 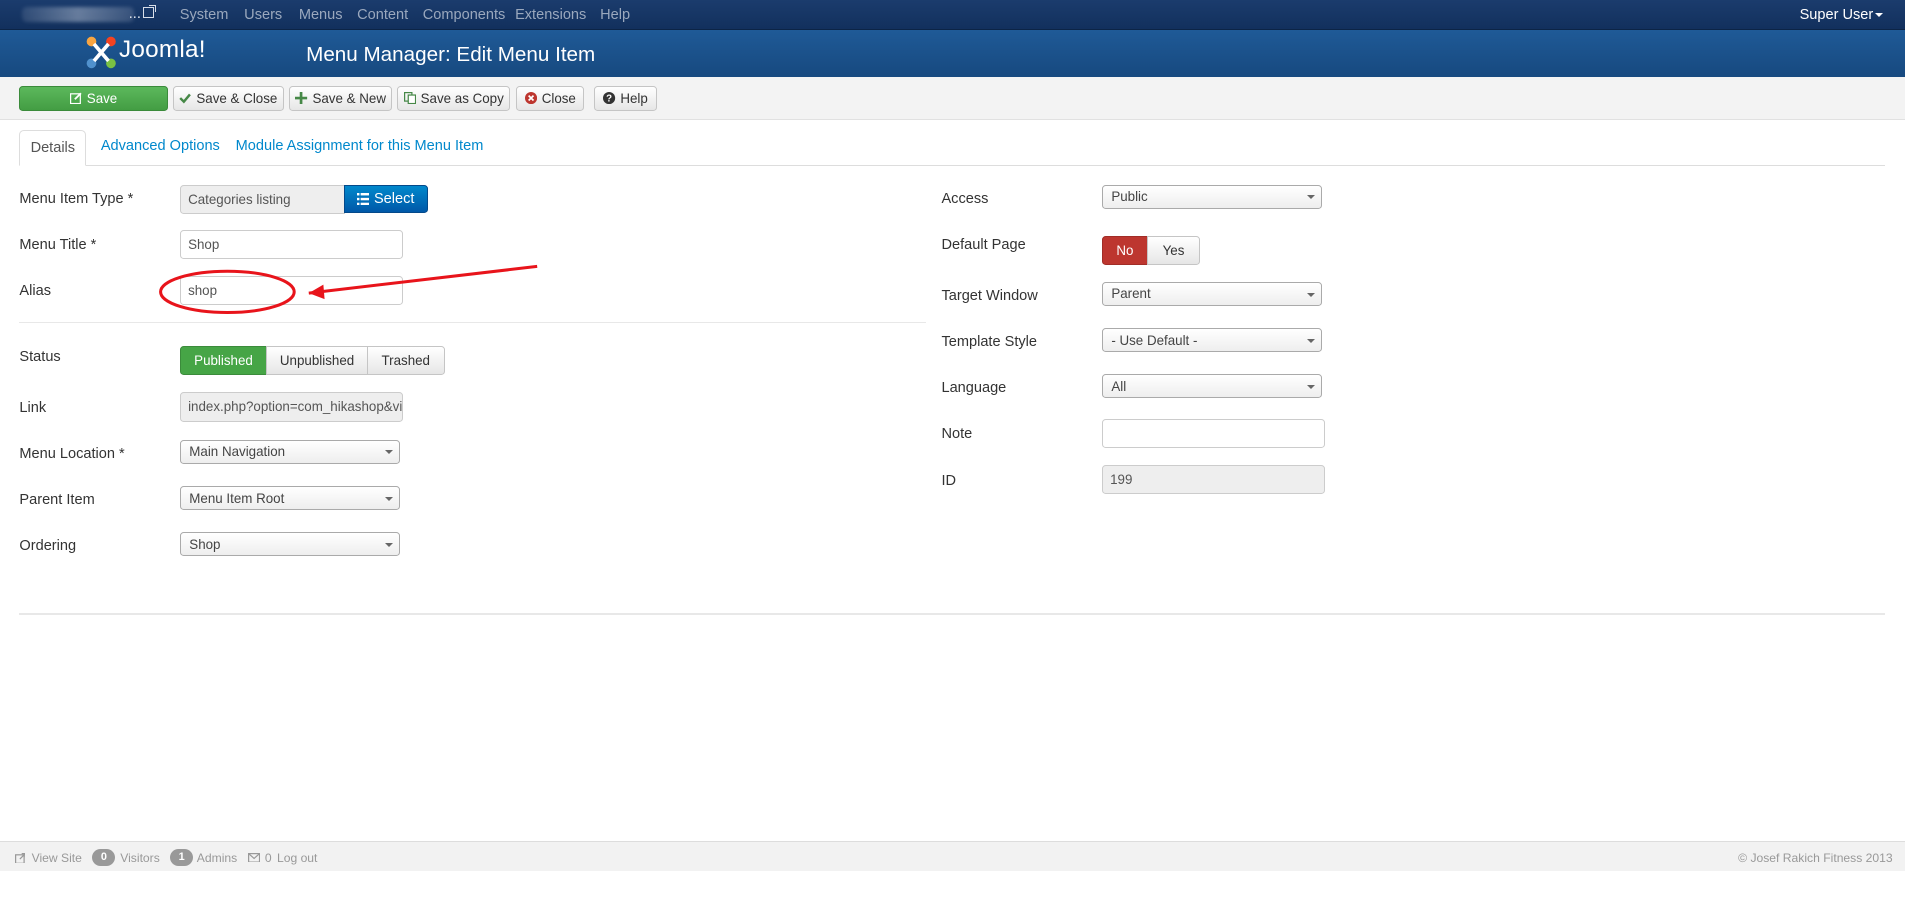 I want to click on access-select: Public, so click(x=1211, y=196).